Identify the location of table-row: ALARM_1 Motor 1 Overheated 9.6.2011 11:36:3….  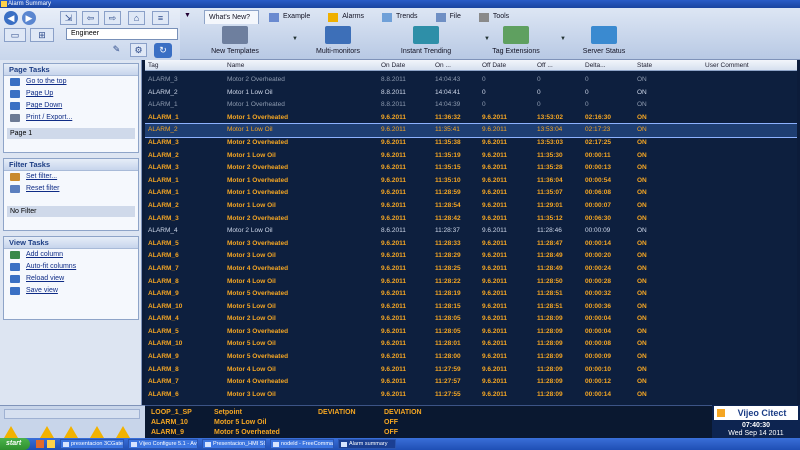
(471, 118).